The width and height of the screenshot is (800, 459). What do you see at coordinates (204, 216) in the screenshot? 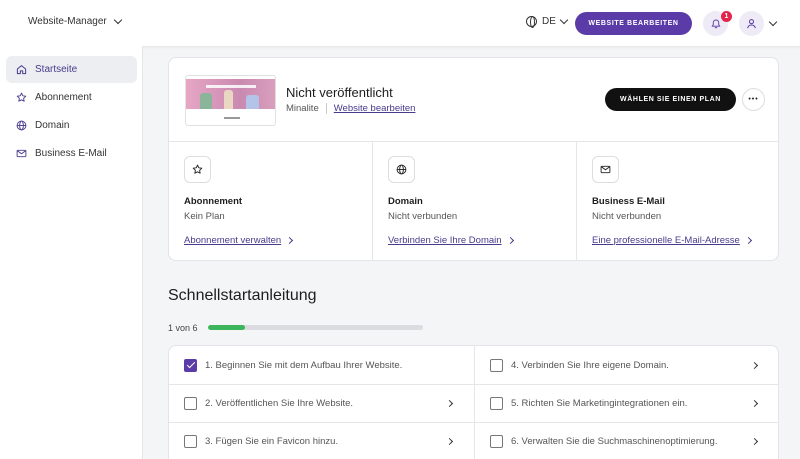
I see `subscription-value: Kein Plan` at bounding box center [204, 216].